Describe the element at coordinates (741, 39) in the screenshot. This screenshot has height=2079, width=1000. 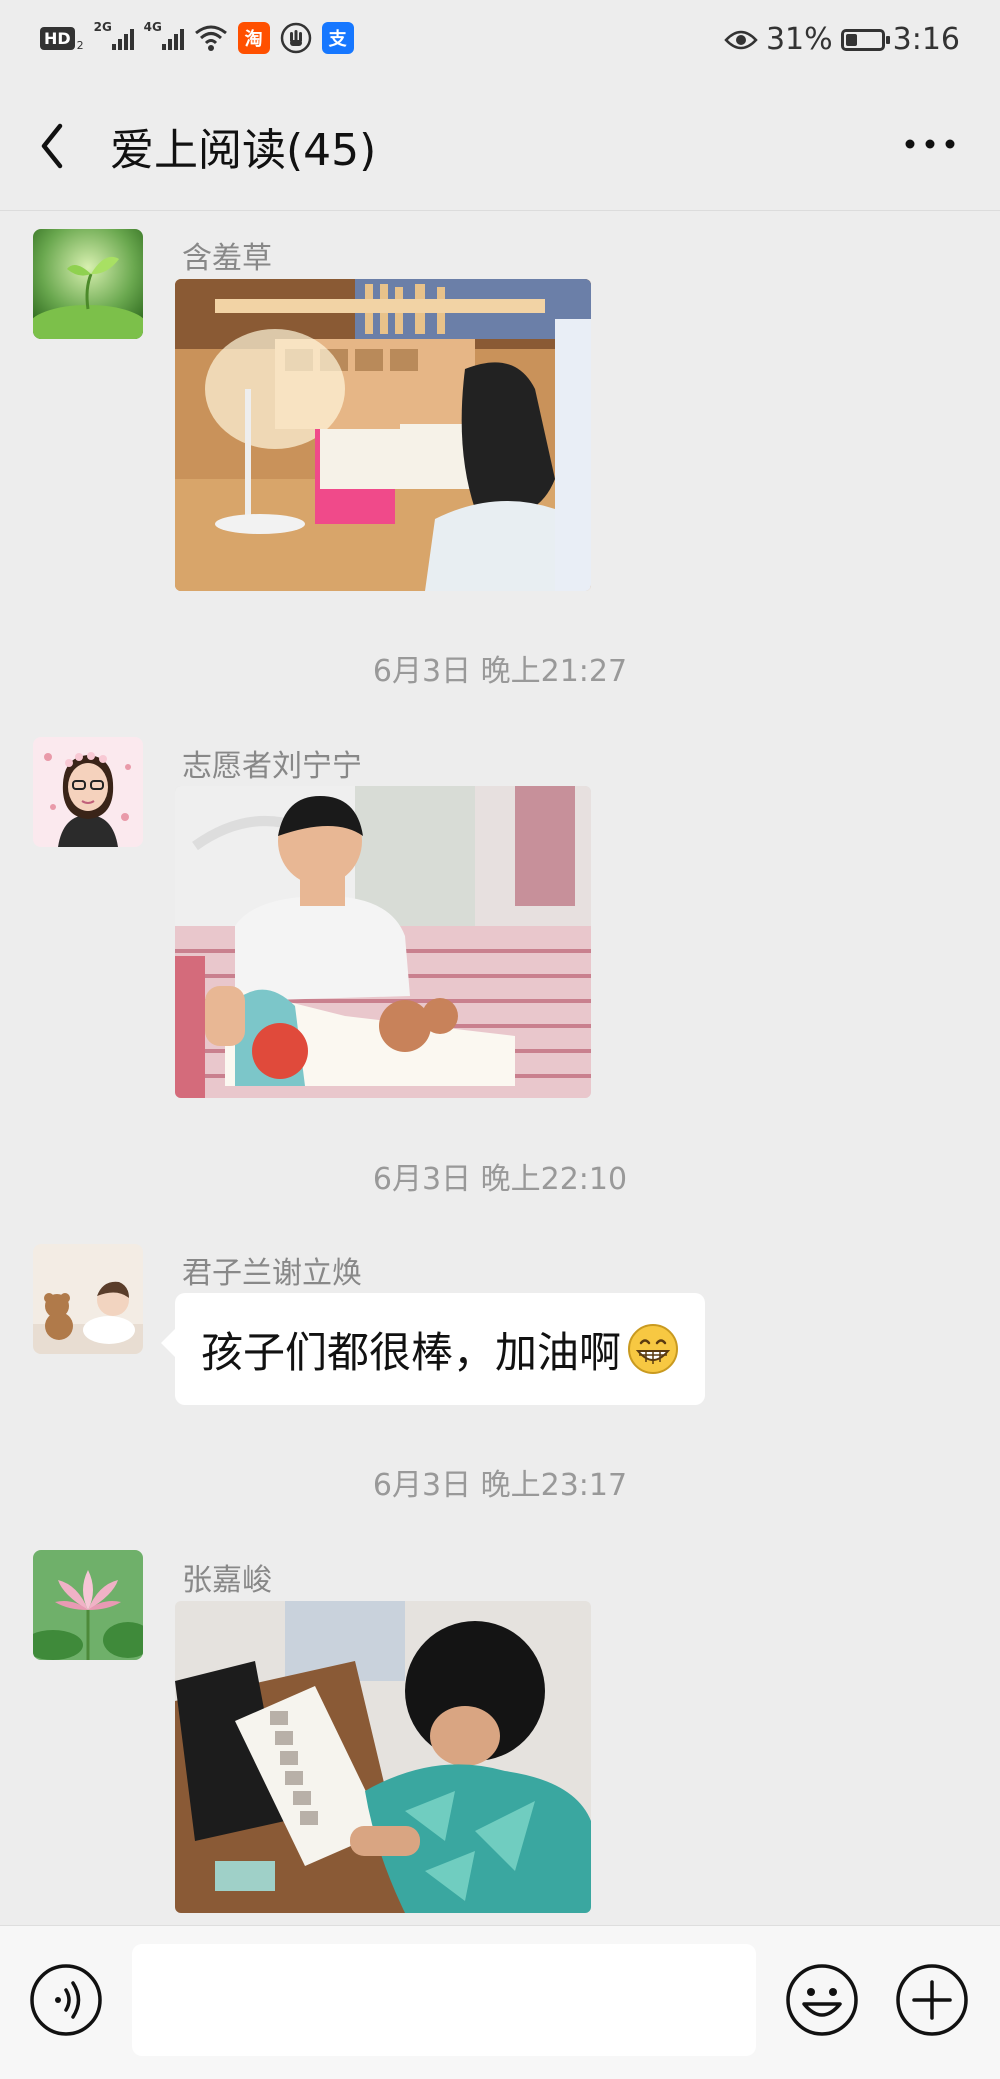
I see `eye-icon` at that location.